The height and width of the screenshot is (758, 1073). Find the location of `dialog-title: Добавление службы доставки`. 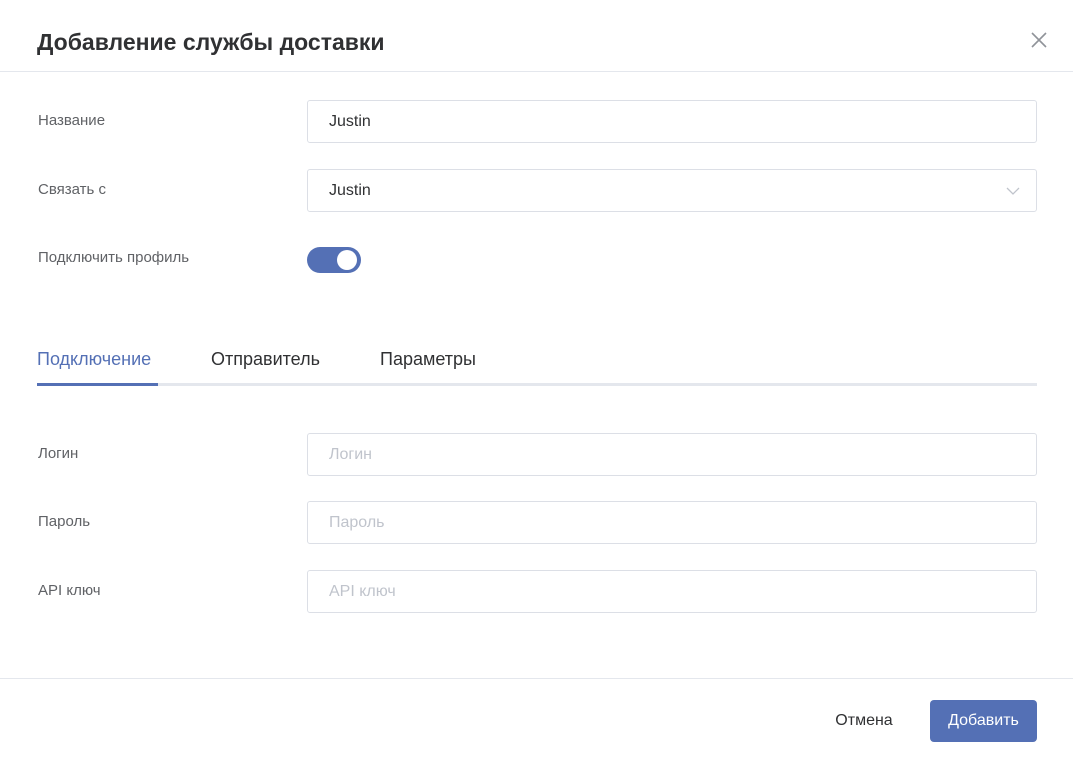

dialog-title: Добавление службы доставки is located at coordinates (211, 42).